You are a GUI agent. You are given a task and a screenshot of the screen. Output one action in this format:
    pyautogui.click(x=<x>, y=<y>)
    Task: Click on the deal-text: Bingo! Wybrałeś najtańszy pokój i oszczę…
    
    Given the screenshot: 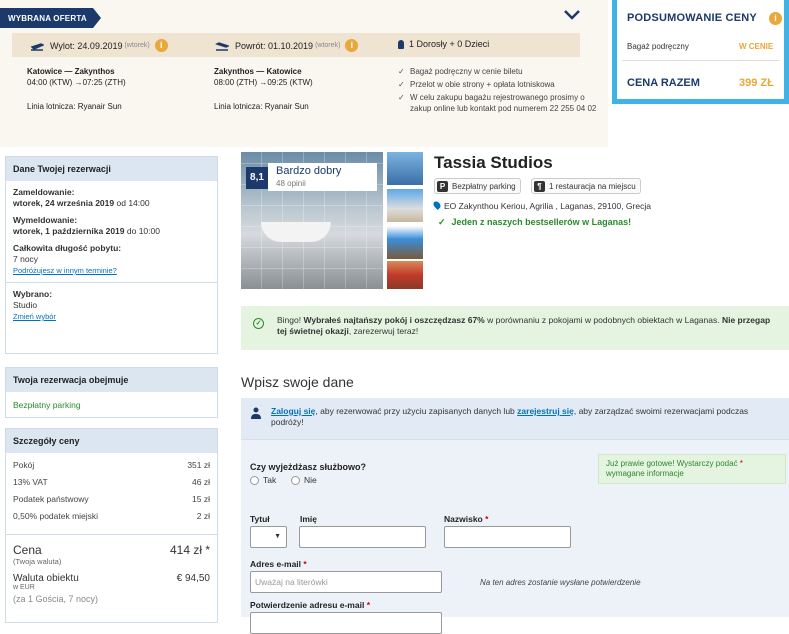 What is the action you would take?
    pyautogui.click(x=524, y=325)
    